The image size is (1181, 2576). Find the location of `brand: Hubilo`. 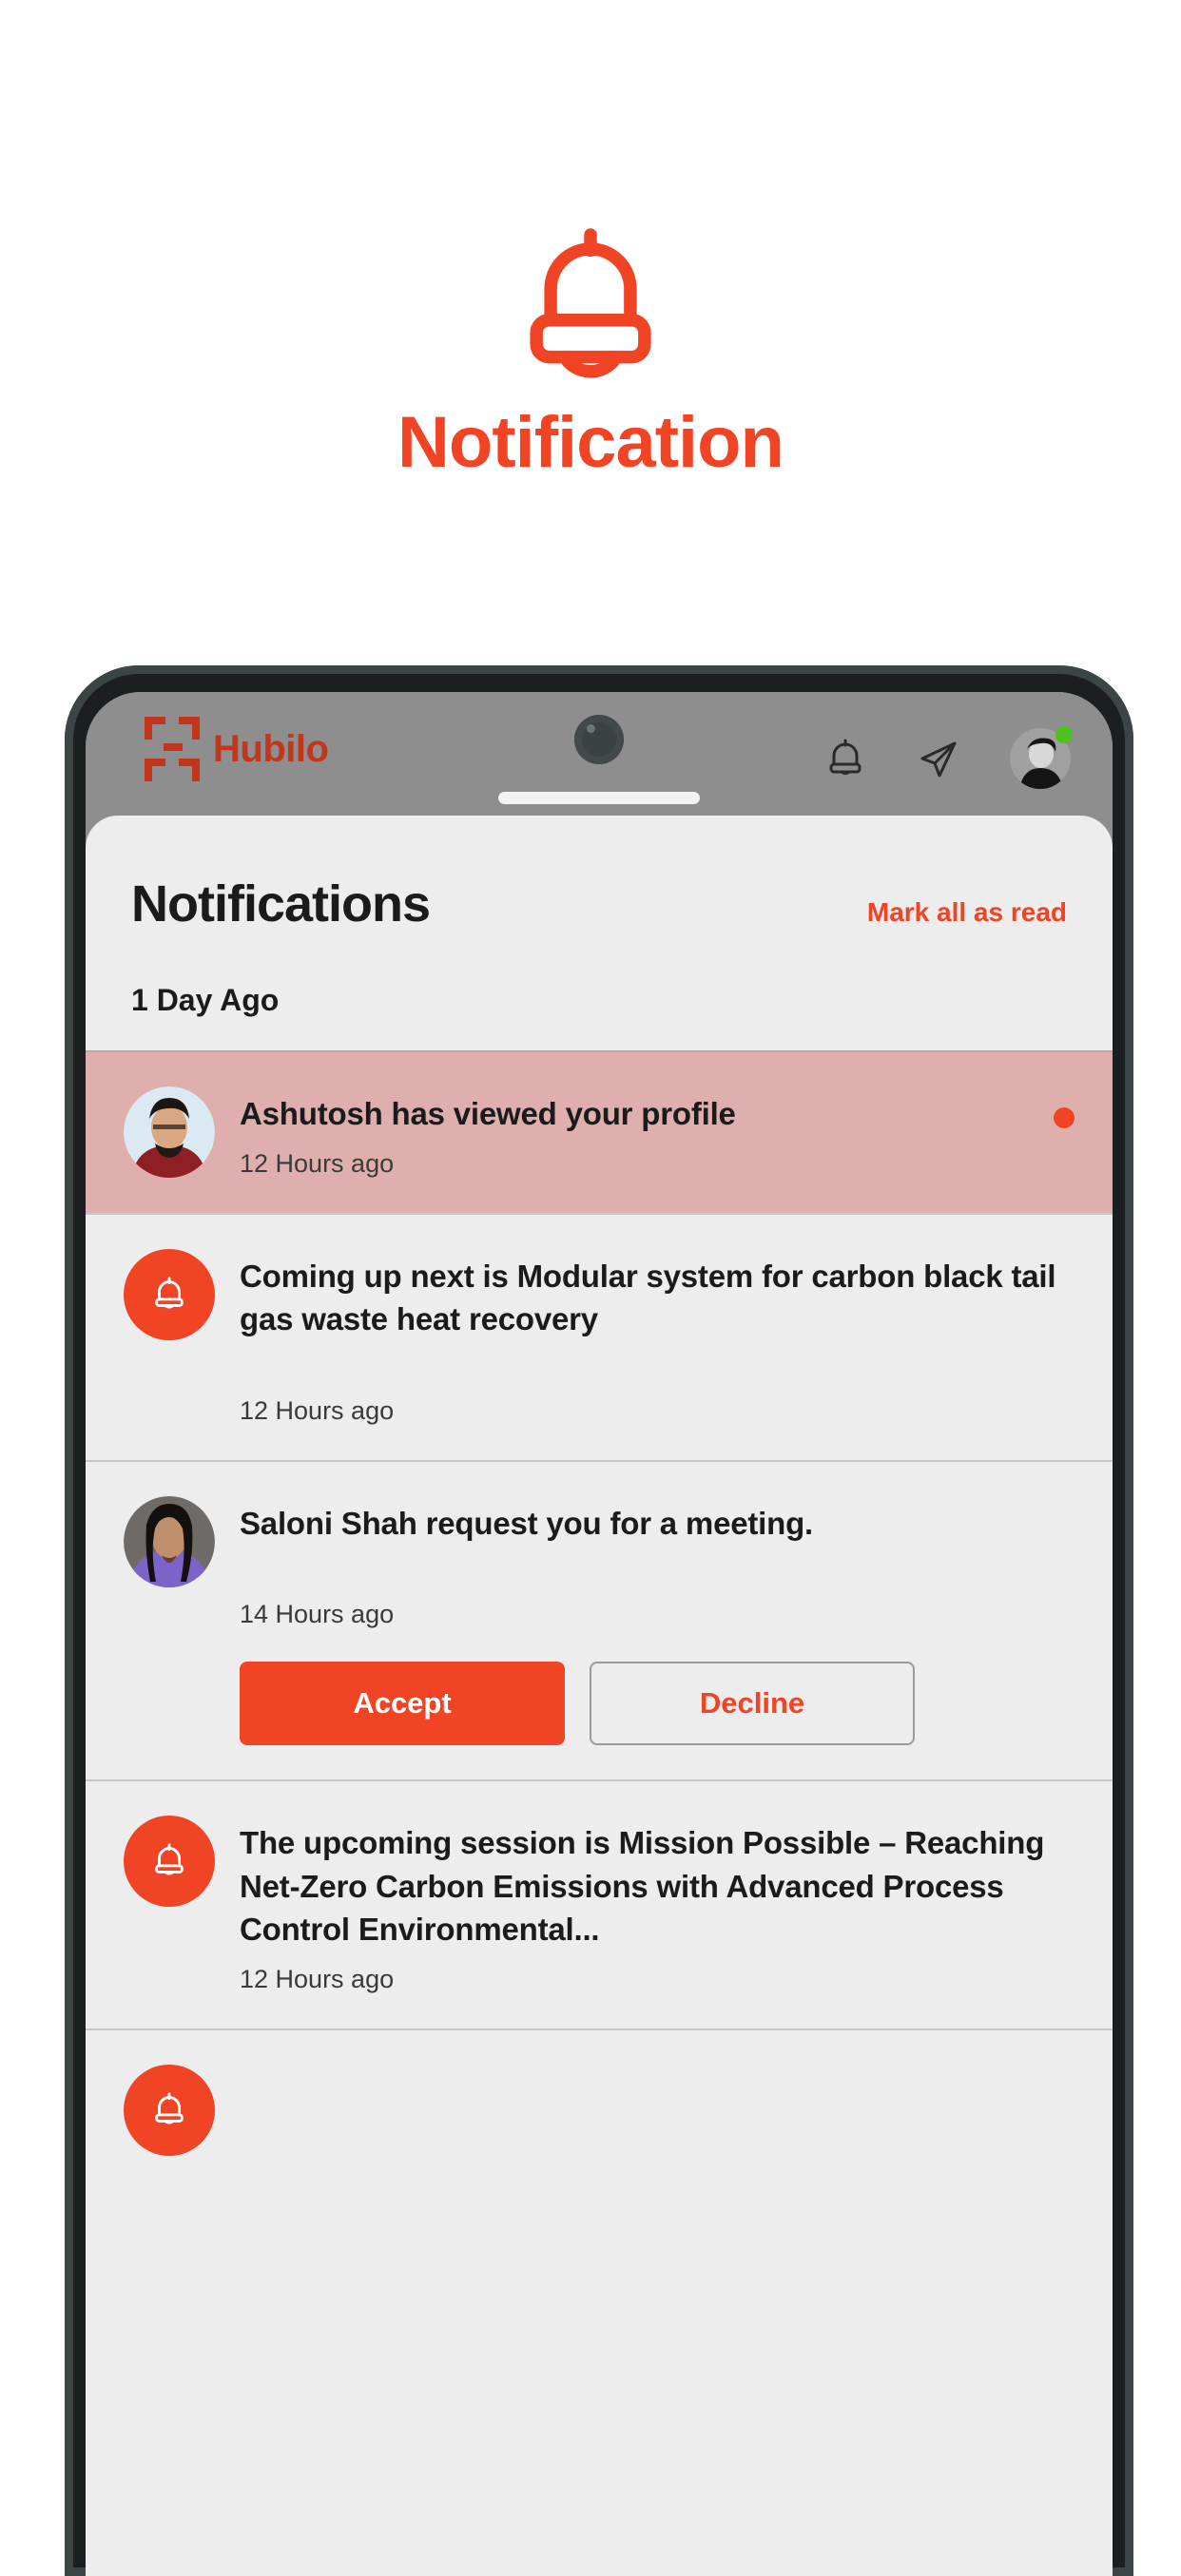

brand: Hubilo is located at coordinates (236, 749).